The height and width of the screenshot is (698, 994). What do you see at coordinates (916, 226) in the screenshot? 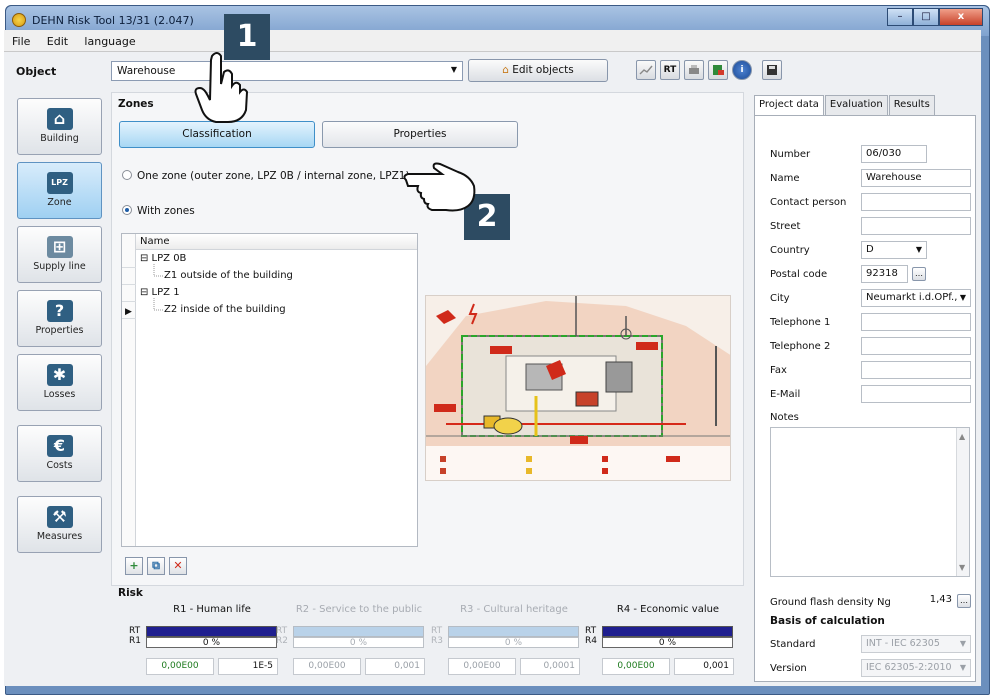
I see `street-field` at bounding box center [916, 226].